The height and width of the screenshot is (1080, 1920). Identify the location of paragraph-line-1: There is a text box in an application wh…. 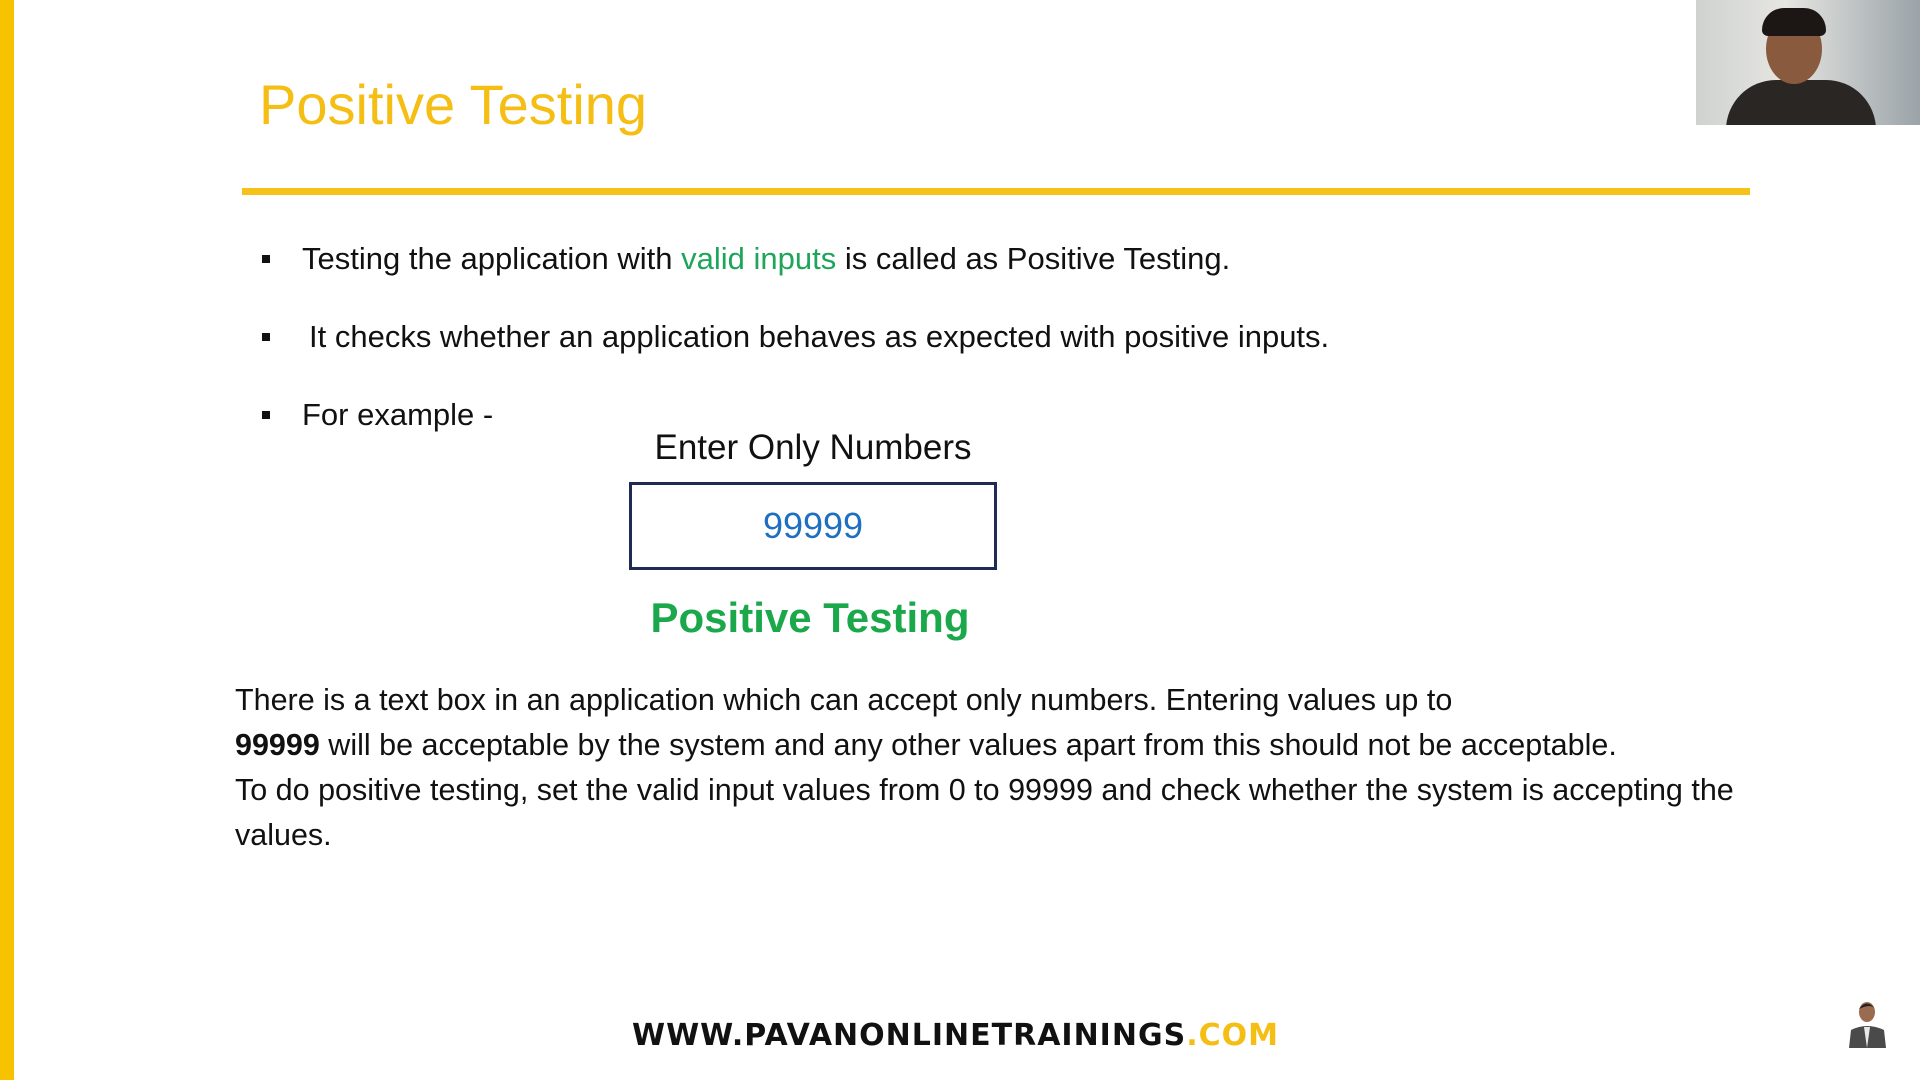
(844, 700).